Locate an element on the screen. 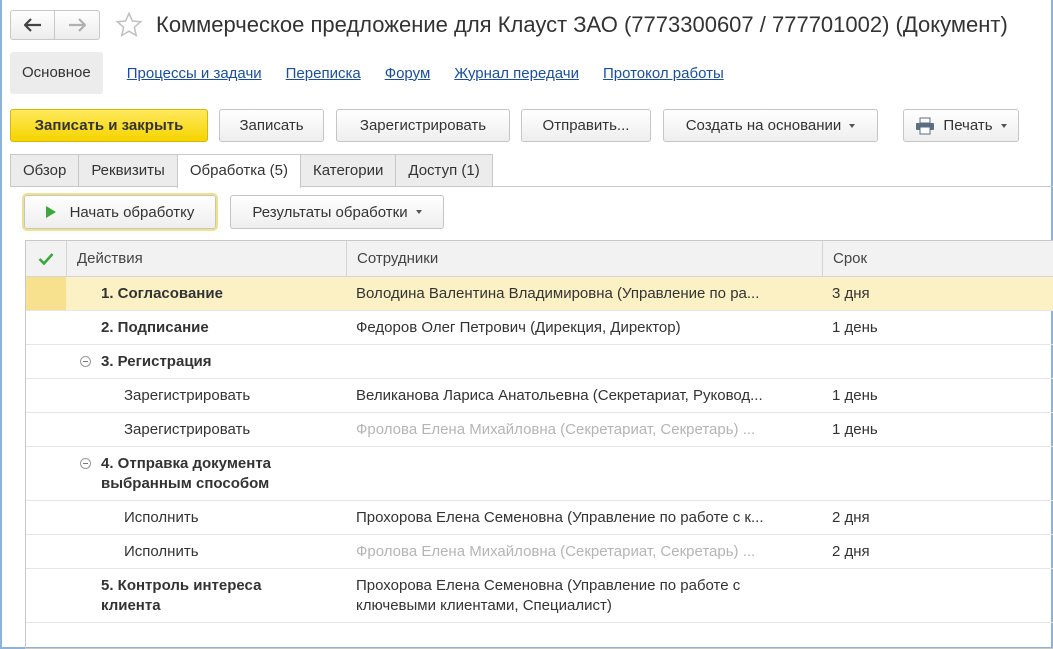  play-icon is located at coordinates (50, 212).